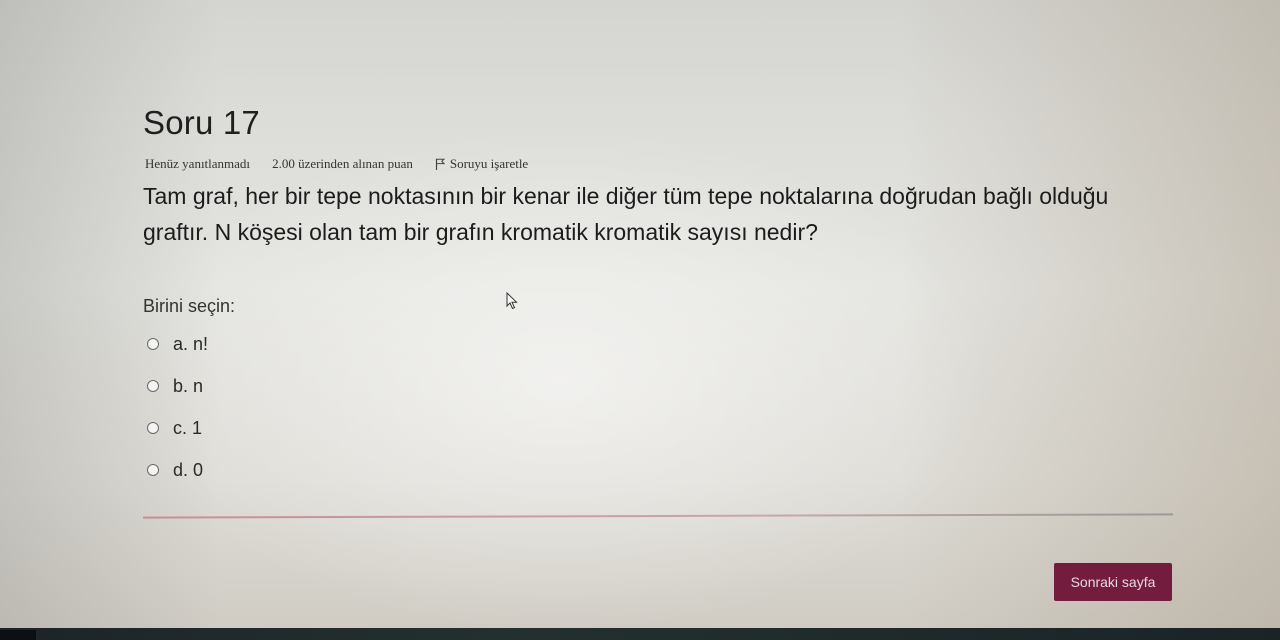  What do you see at coordinates (342, 163) in the screenshot?
I see `question-grade: 2.00 üzerinden alınan puan` at bounding box center [342, 163].